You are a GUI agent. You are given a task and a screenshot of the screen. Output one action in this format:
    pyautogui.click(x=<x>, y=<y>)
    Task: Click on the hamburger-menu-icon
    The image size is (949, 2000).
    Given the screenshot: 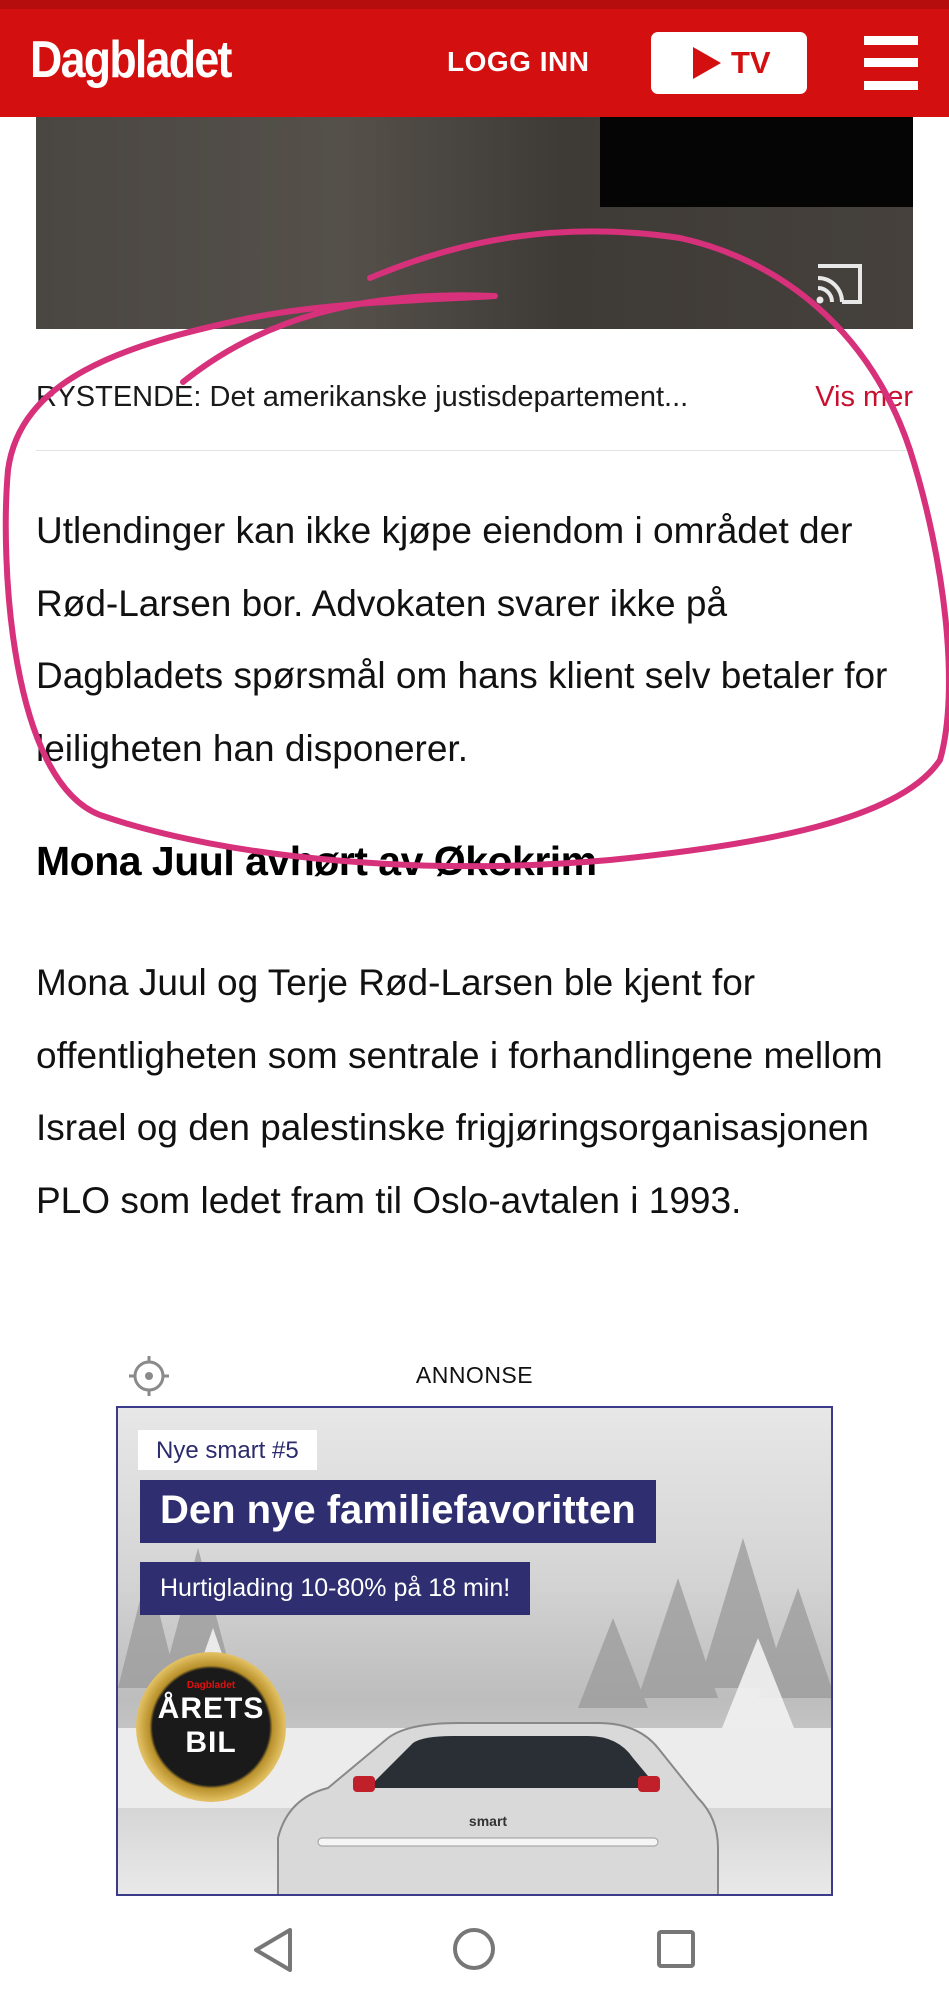 What is the action you would take?
    pyautogui.click(x=891, y=63)
    